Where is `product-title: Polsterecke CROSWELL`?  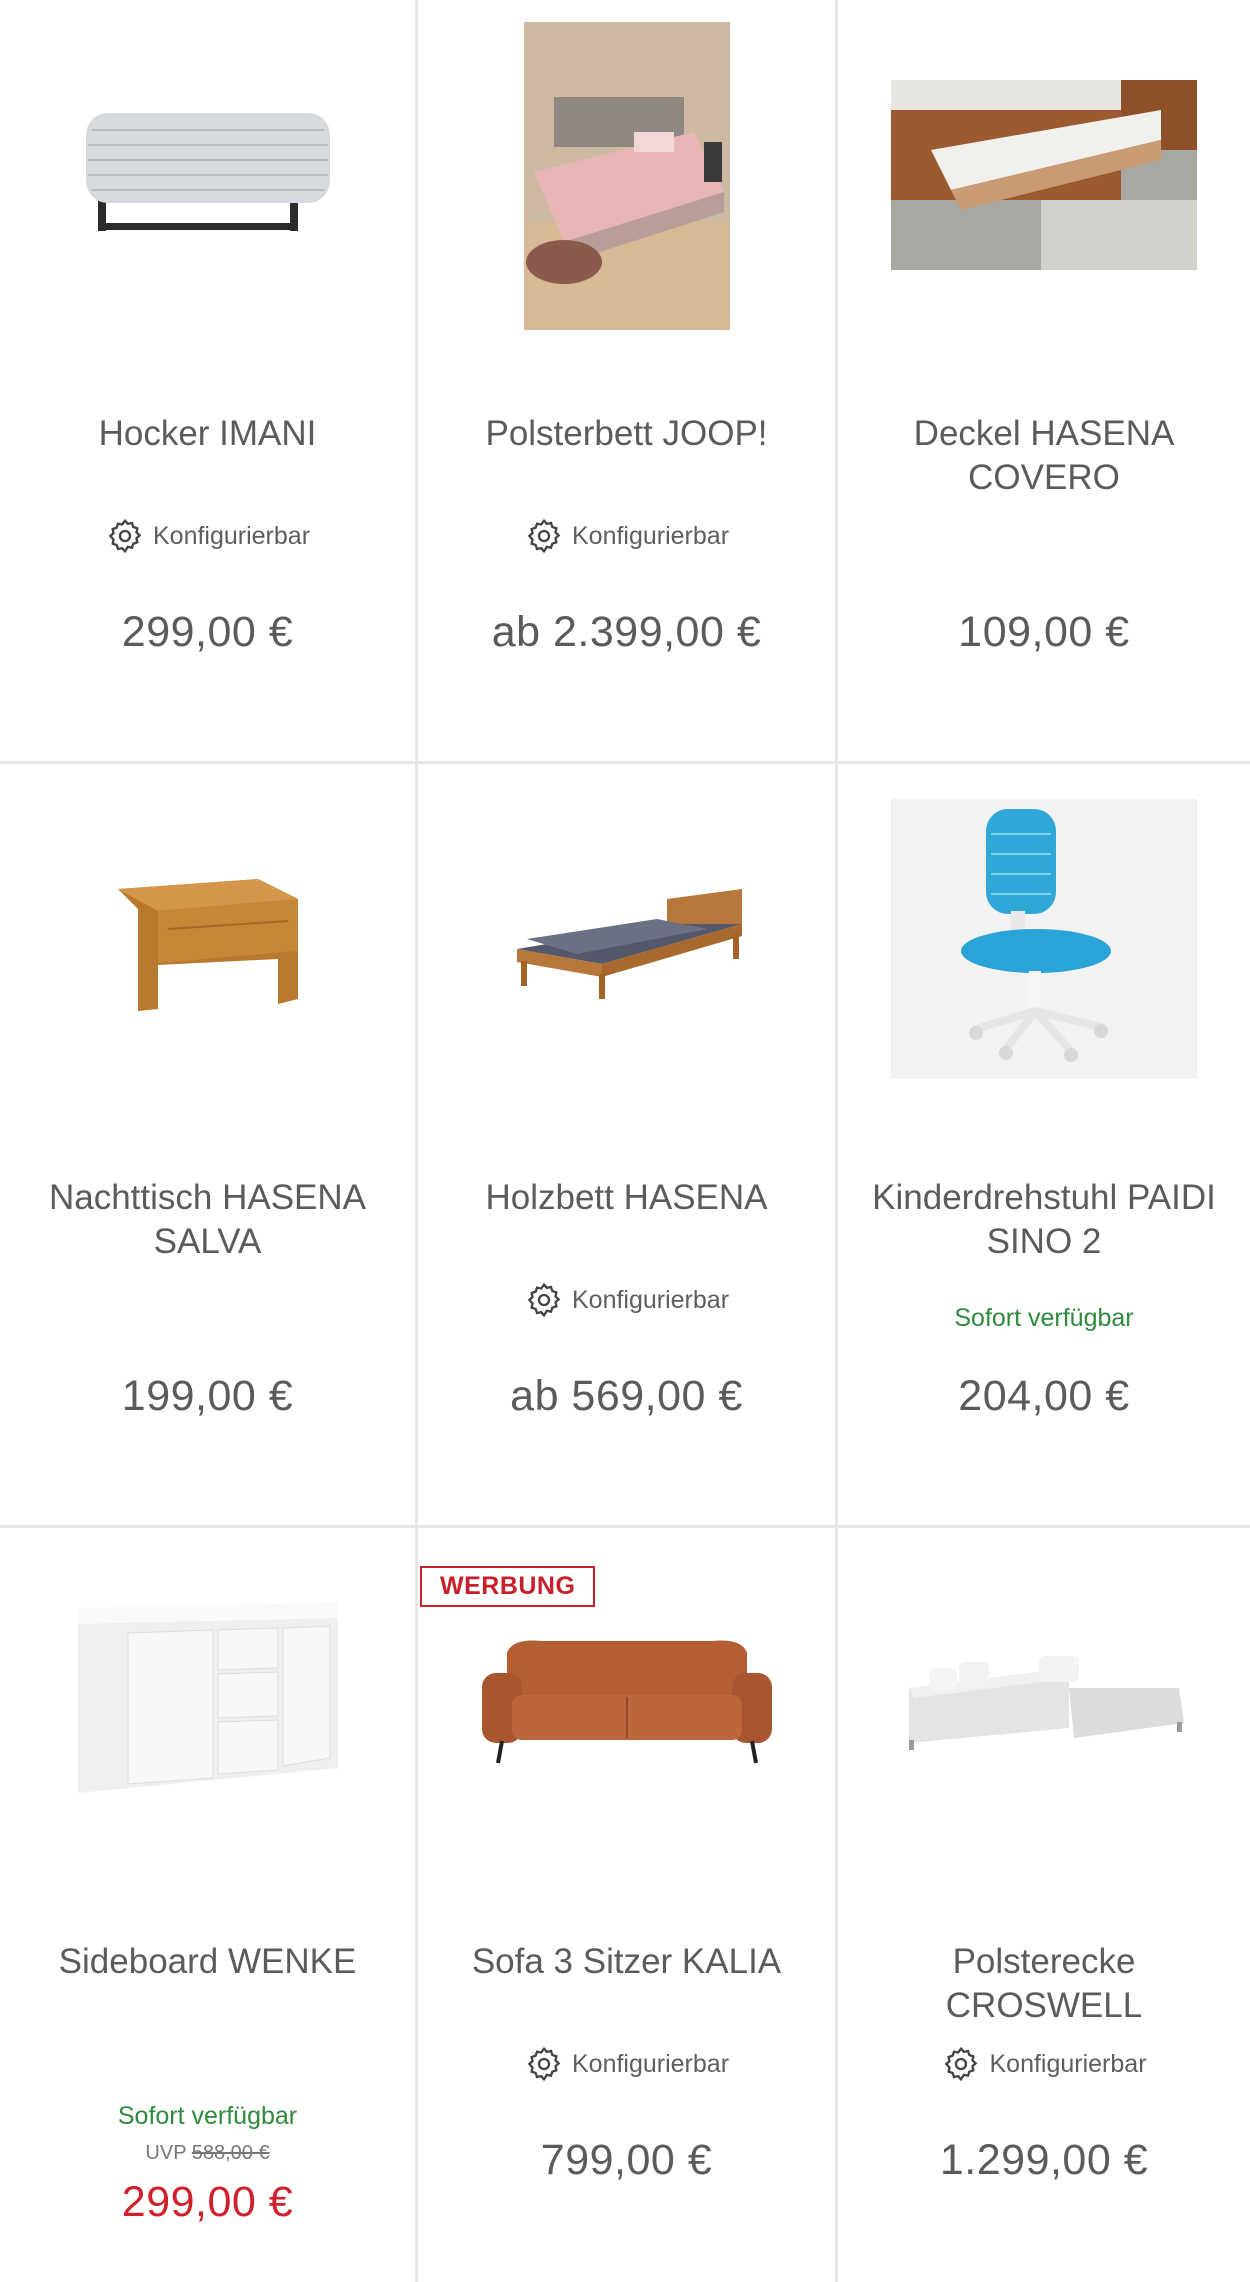 product-title: Polsterecke CROSWELL is located at coordinates (1044, 1984).